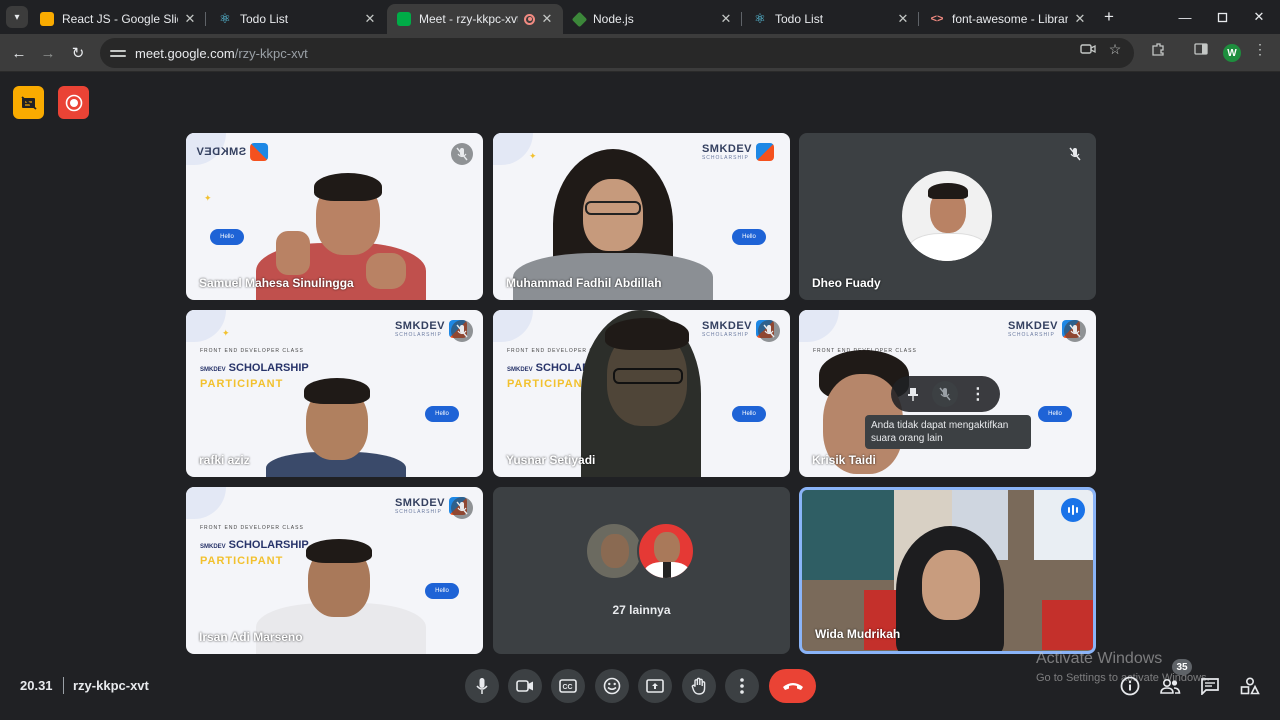 The width and height of the screenshot is (1280, 720). I want to click on camera-button, so click(525, 686).